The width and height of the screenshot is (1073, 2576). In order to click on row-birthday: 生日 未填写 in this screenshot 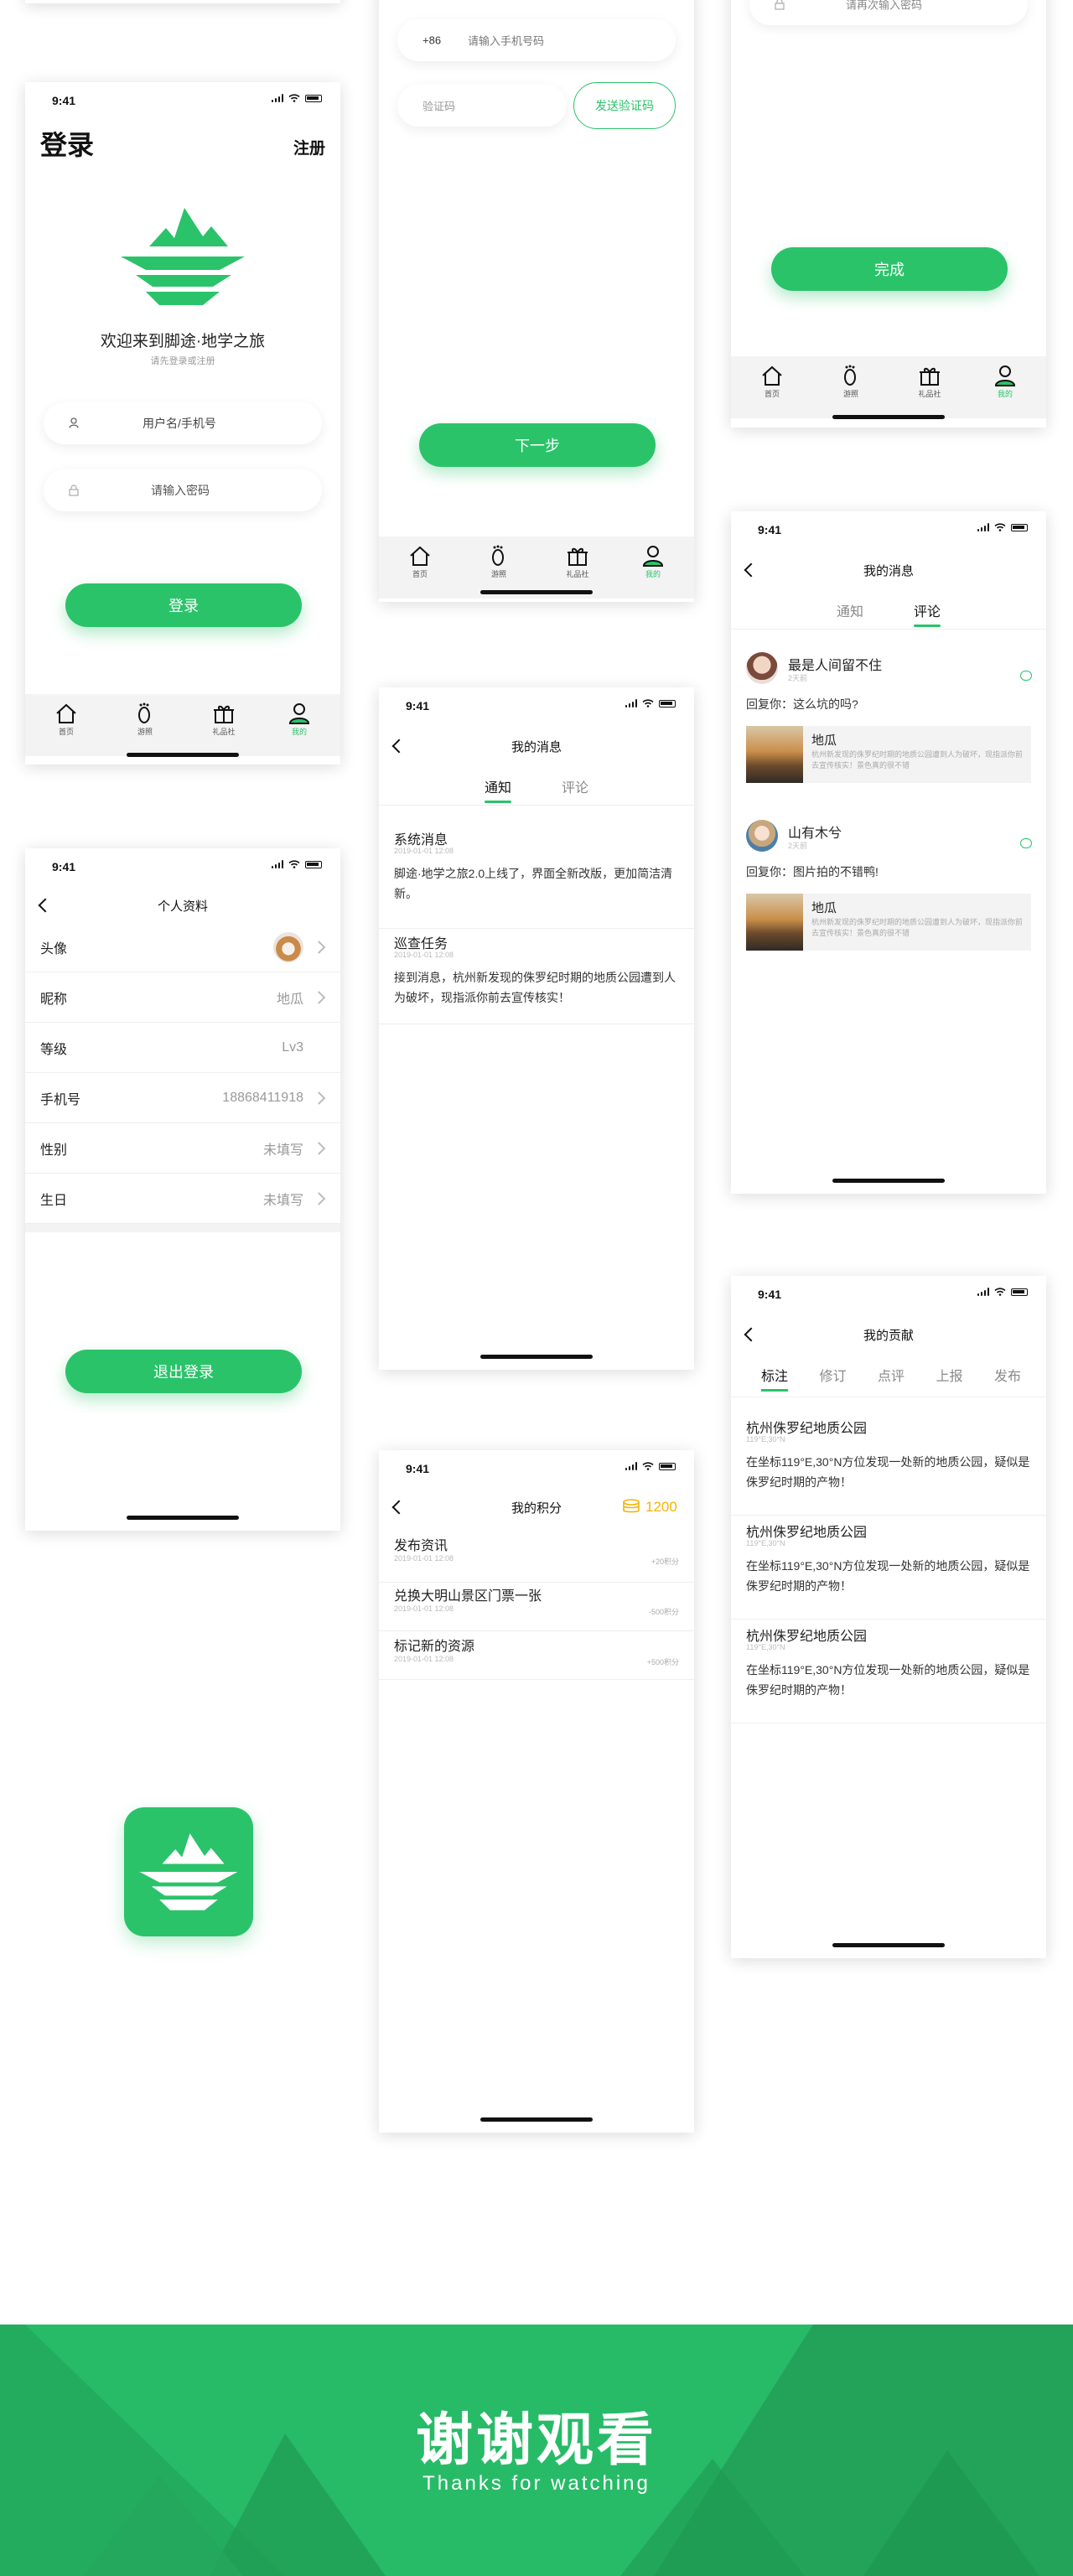, I will do `click(182, 1199)`.